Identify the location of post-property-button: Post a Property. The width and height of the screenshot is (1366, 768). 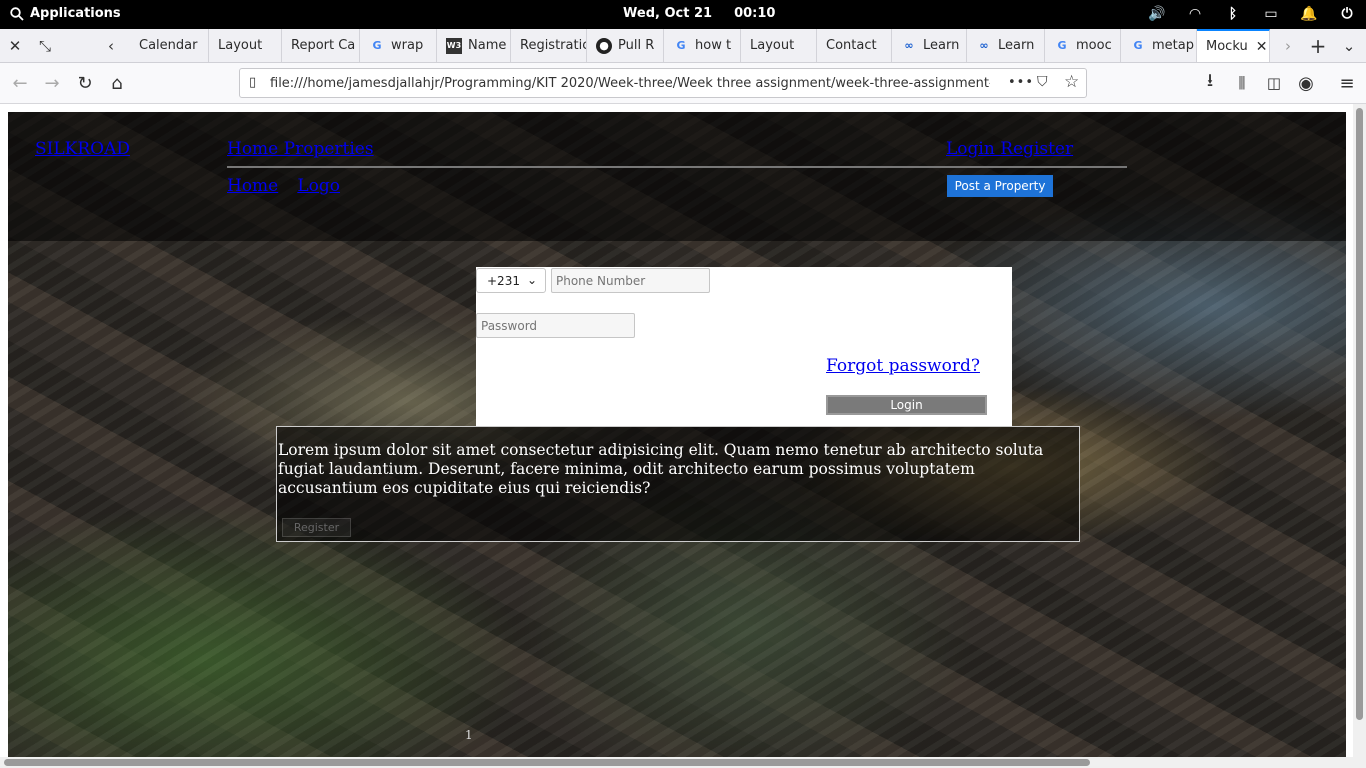
(1000, 186).